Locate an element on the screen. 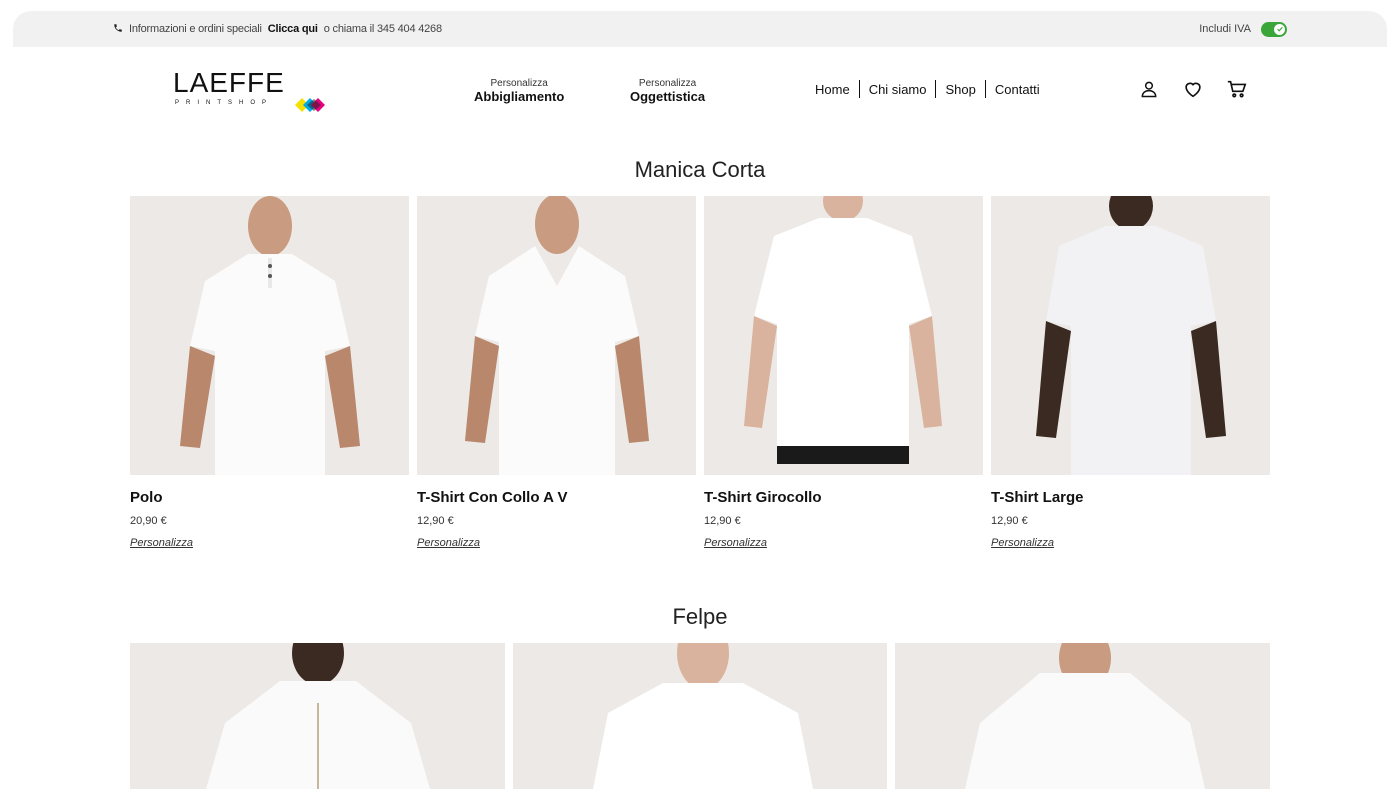 The height and width of the screenshot is (800, 1400). vat-label: Includi IVA is located at coordinates (1225, 29).